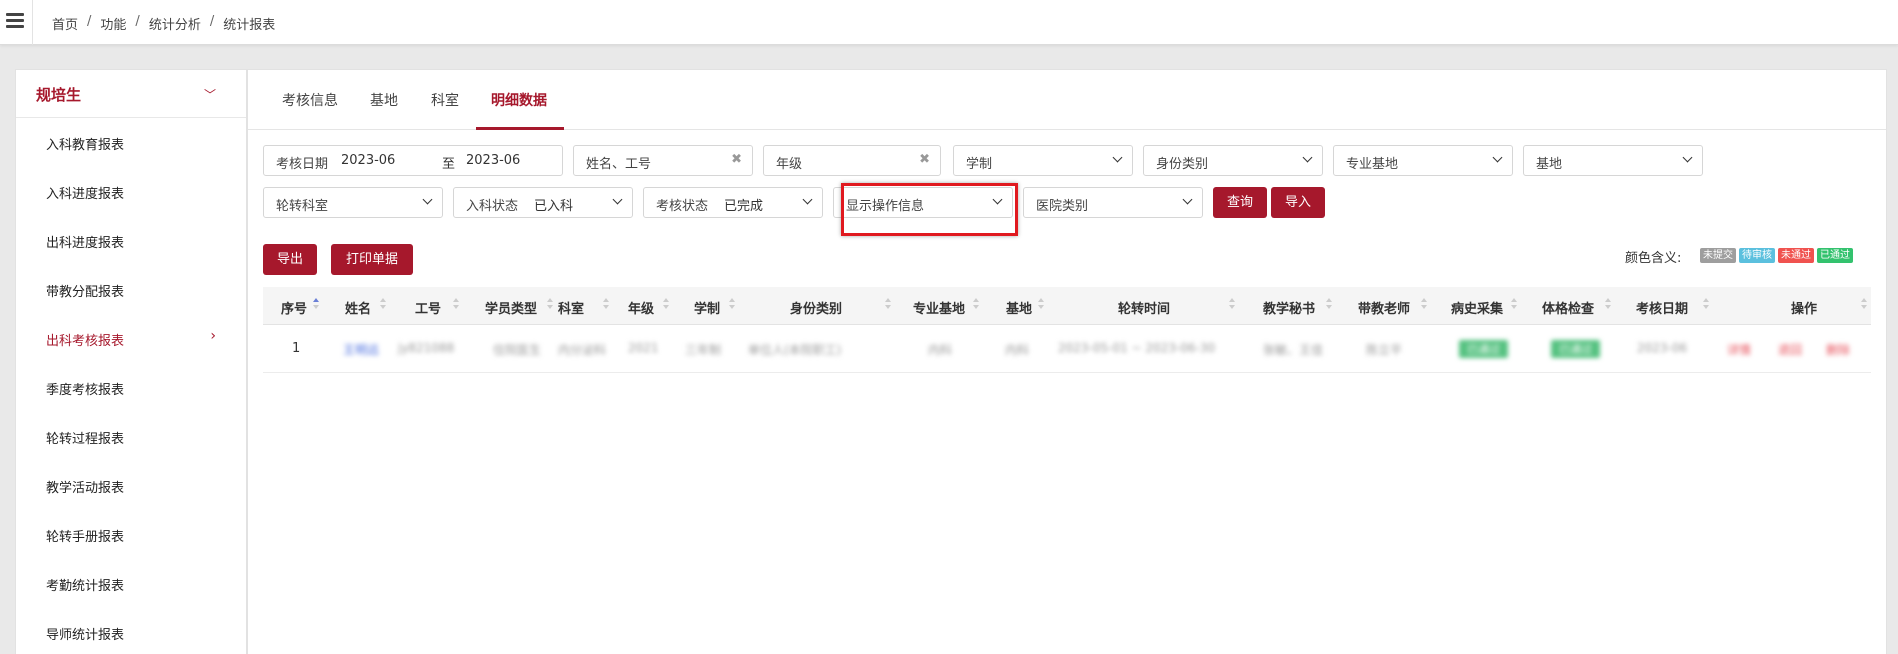 The image size is (1898, 654). I want to click on th-history: 病史采集, so click(1477, 307).